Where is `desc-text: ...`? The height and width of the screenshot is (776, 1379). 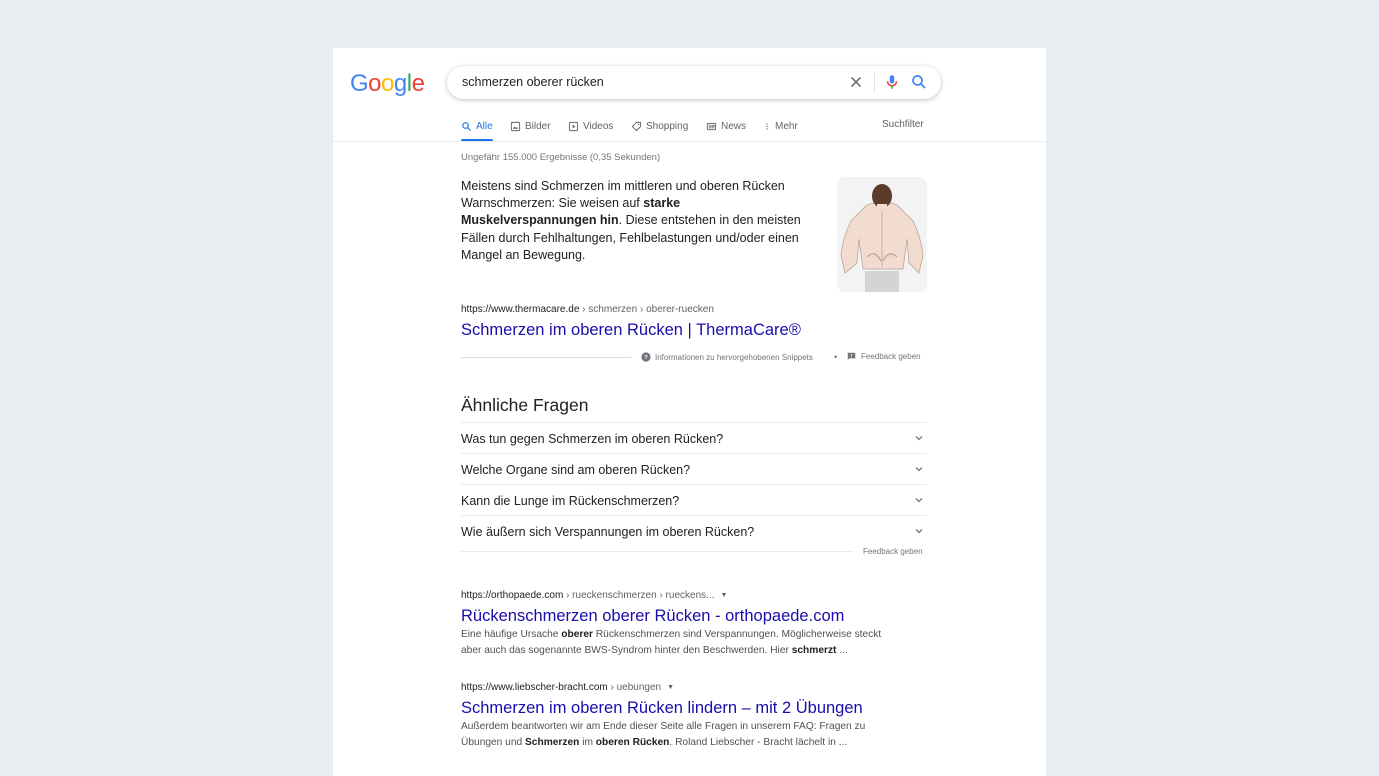
desc-text: ... is located at coordinates (842, 650).